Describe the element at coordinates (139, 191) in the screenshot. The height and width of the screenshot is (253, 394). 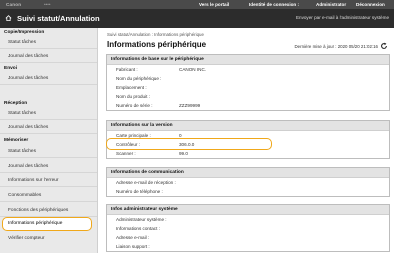
I see `row-label: Numéro de téléphone :` at that location.